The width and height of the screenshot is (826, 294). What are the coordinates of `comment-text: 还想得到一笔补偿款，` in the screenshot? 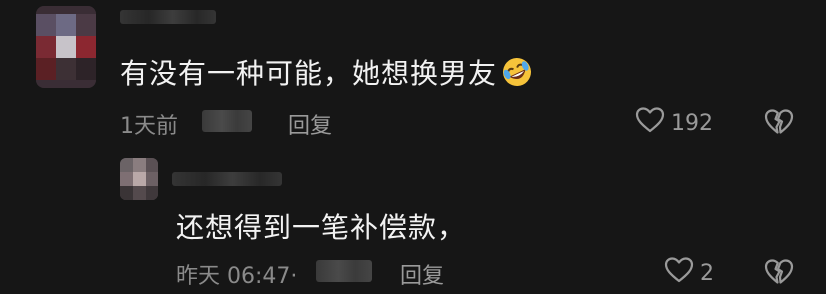 It's located at (321, 227).